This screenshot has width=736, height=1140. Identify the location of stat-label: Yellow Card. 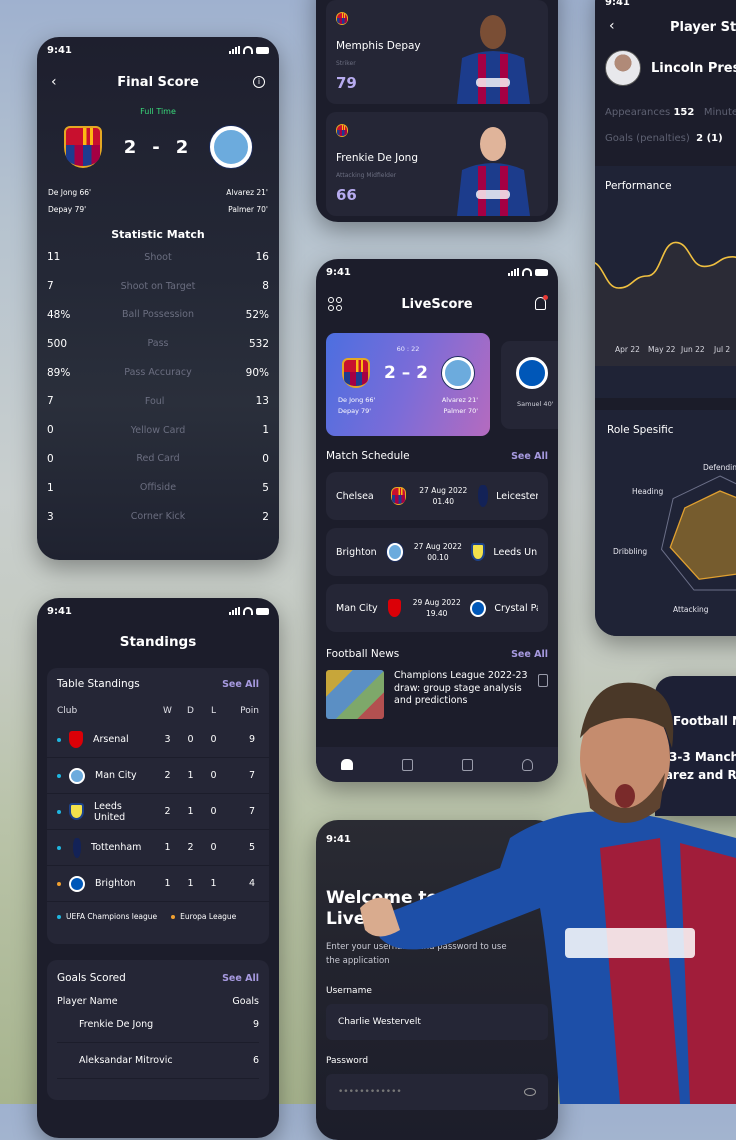
(158, 430).